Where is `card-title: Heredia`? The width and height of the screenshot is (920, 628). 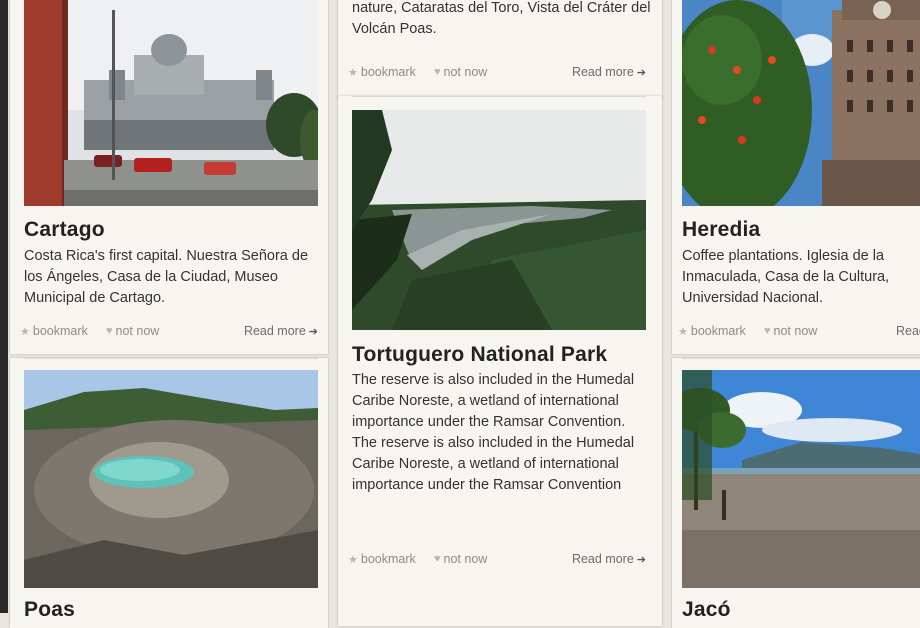 card-title: Heredia is located at coordinates (721, 230).